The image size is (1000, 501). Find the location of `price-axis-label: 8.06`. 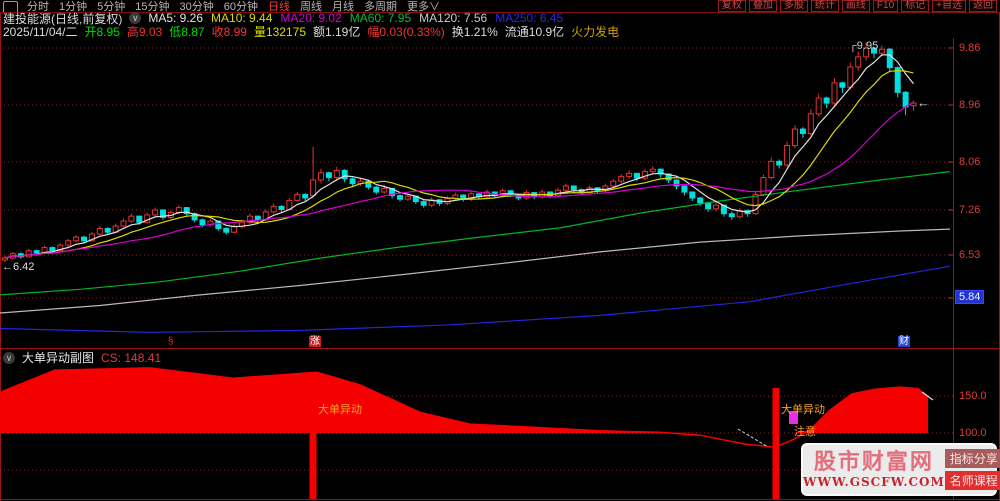

price-axis-label: 8.06 is located at coordinates (970, 162).